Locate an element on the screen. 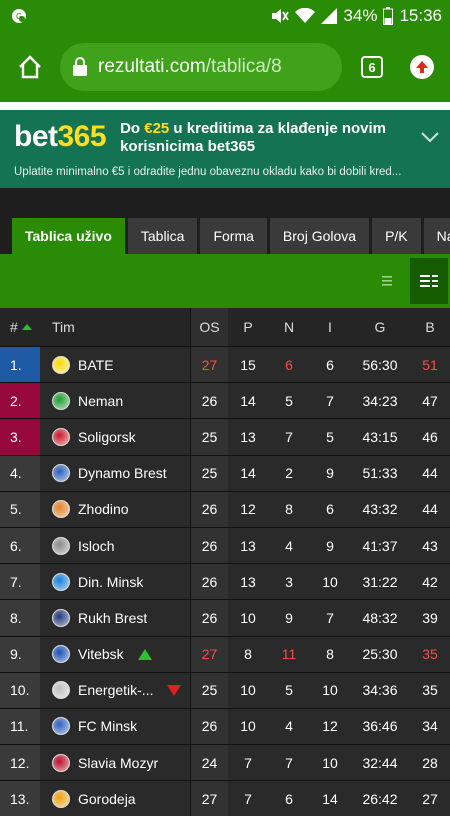 The width and height of the screenshot is (450, 816). table-row: 4. Dynamo Brest 25 14 2 9 51:33 44 is located at coordinates (225, 472).